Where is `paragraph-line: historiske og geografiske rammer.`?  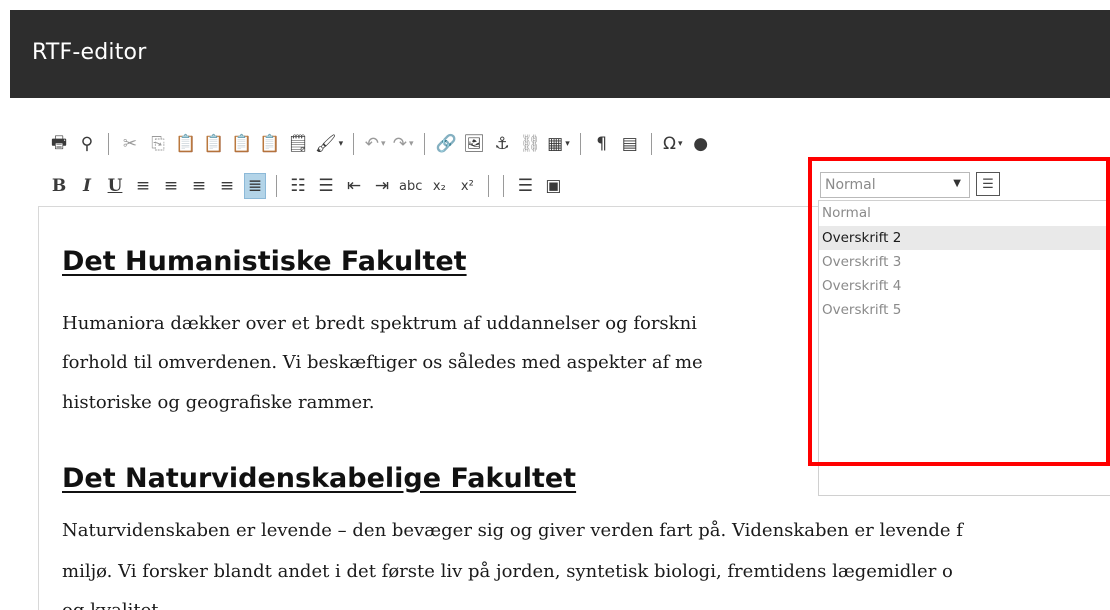
paragraph-line: historiske og geografiske rammer. is located at coordinates (218, 402).